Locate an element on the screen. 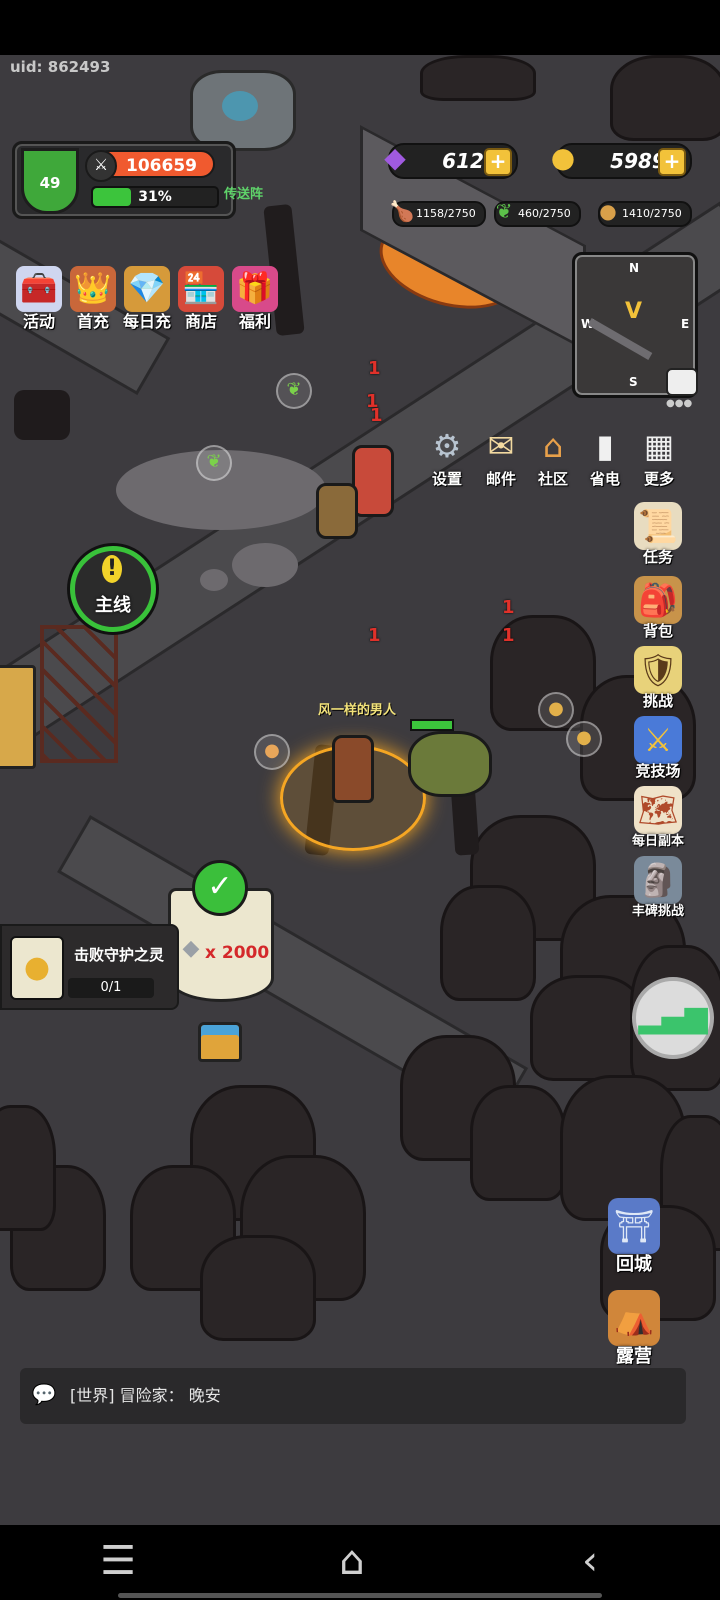  food-bubble-icon: ● is located at coordinates (272, 752).